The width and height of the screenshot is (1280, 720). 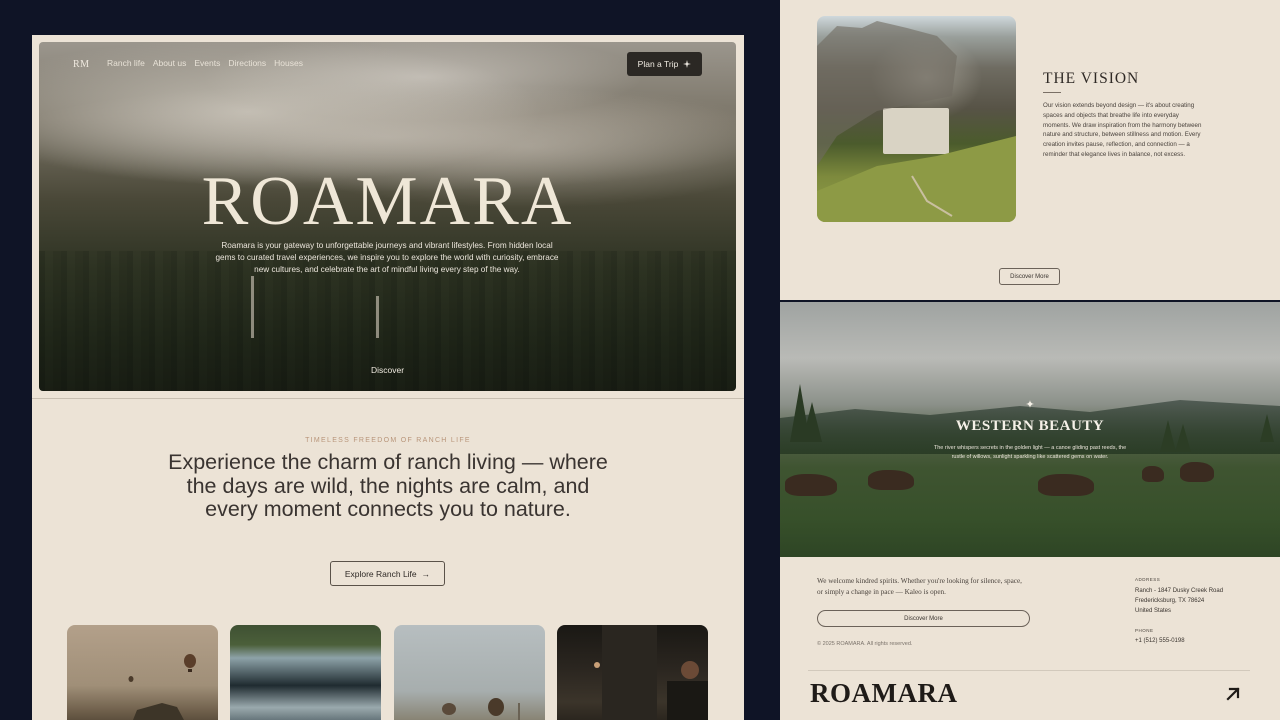 I want to click on footer-discover-more-button: Discover More, so click(x=923, y=618).